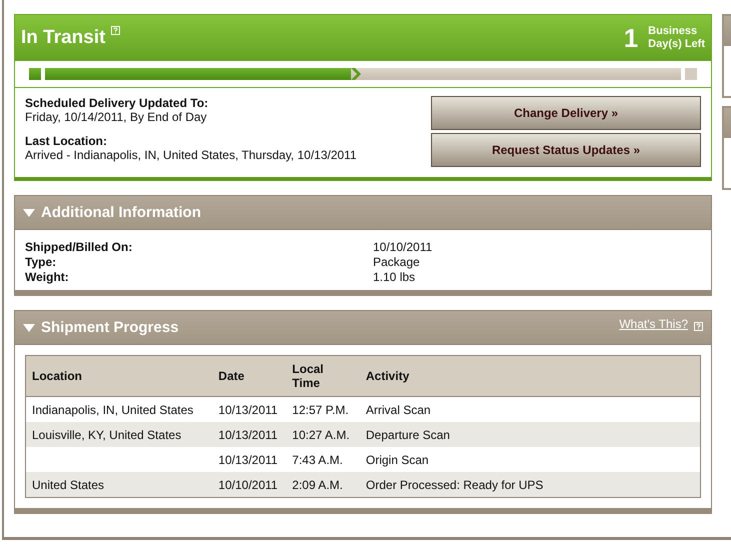 Image resolution: width=731 pixels, height=549 pixels. I want to click on last-location-value: Arrived - Indianapolis, IN, United States, Thursday, 10/13/2011, so click(191, 155).